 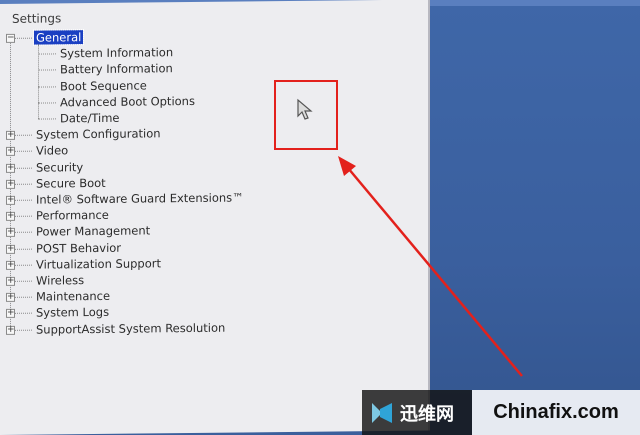 What do you see at coordinates (427, 414) in the screenshot?
I see `watermark-cn-text: 迅维网` at bounding box center [427, 414].